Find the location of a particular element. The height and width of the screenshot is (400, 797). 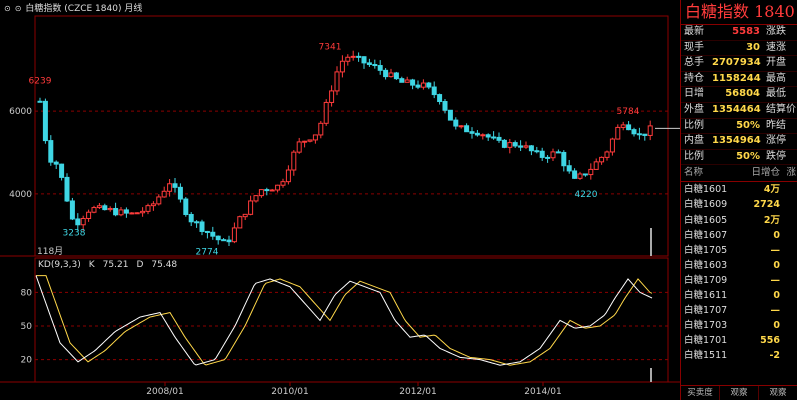

contract-name: 白糖1701 is located at coordinates (707, 340).